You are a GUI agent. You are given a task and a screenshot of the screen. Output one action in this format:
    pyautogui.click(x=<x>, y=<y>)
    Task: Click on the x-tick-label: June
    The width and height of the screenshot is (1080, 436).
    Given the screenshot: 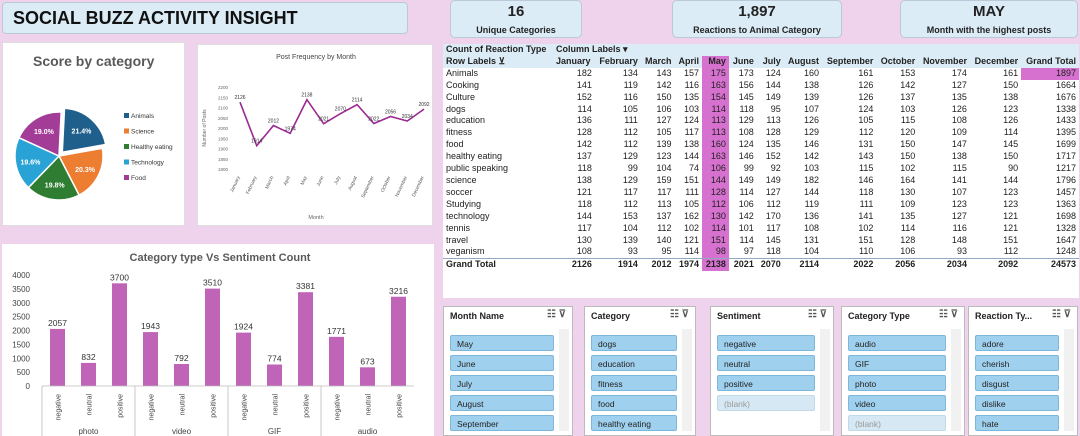 What is the action you would take?
    pyautogui.click(x=321, y=181)
    